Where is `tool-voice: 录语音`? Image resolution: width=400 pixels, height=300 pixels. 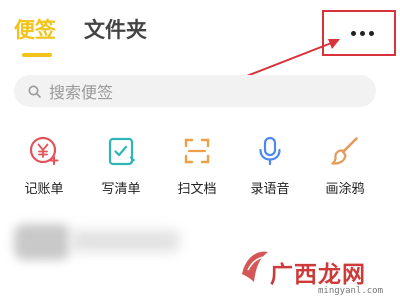 tool-voice: 录语音 is located at coordinates (270, 165).